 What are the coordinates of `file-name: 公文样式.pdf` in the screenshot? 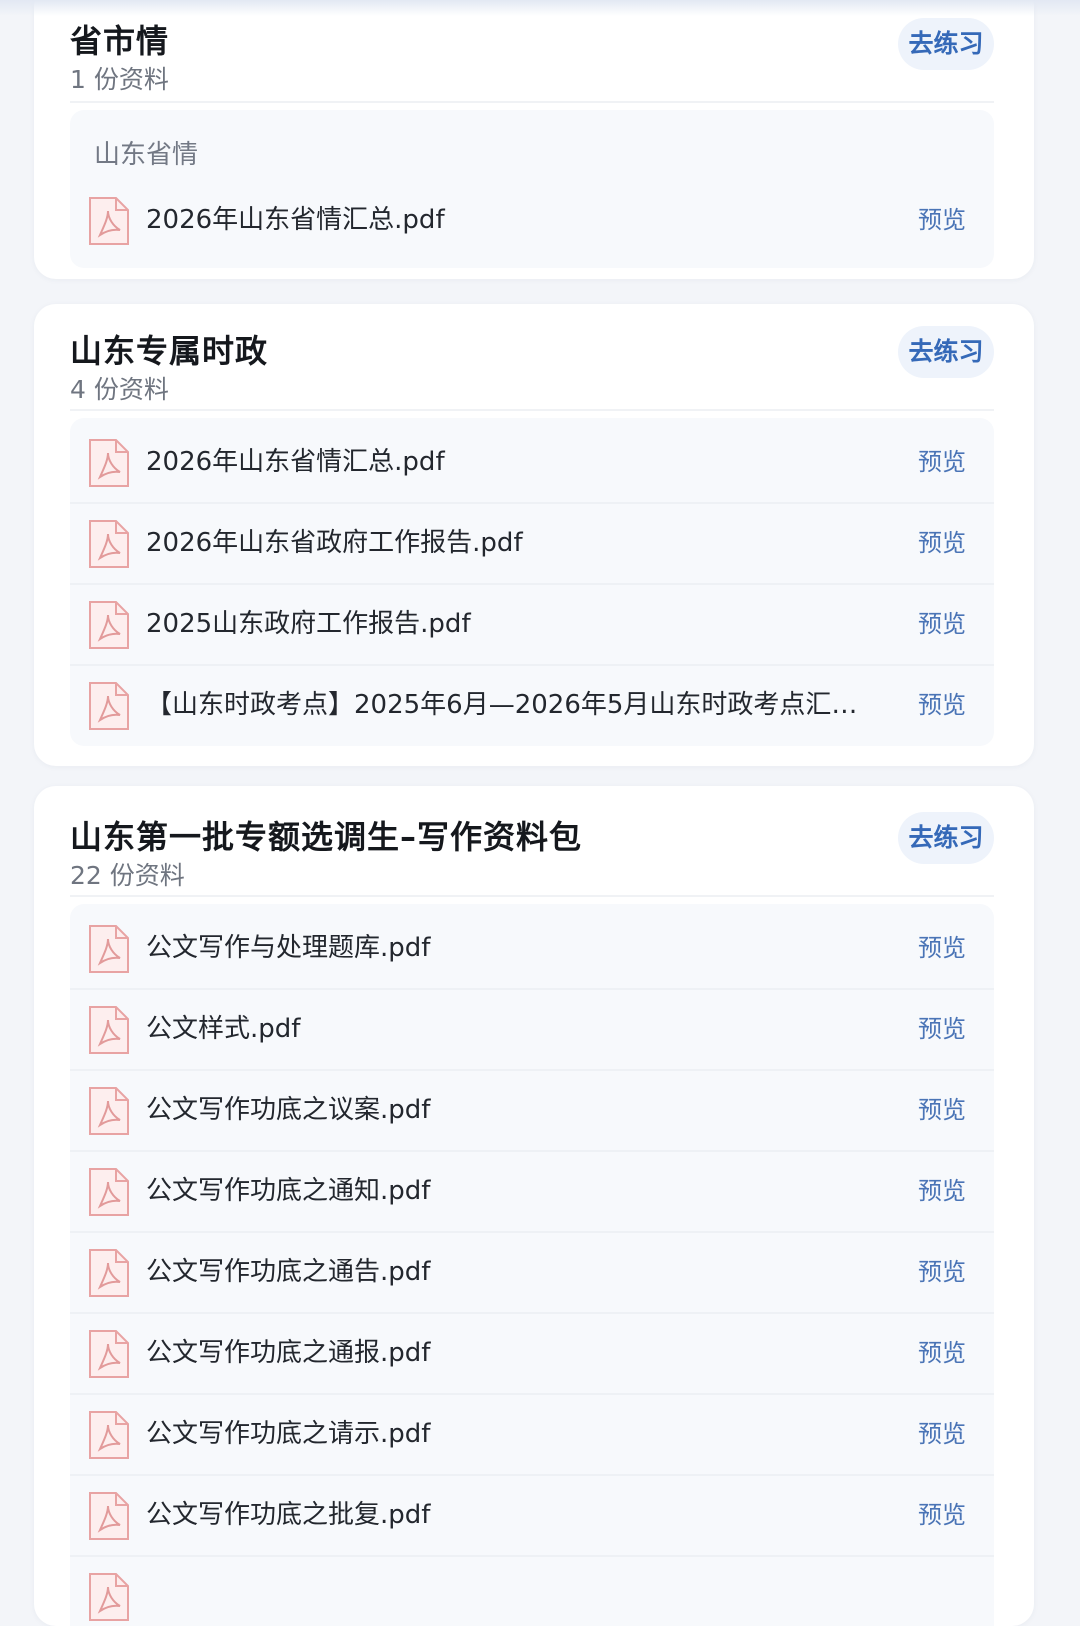 It's located at (223, 1029).